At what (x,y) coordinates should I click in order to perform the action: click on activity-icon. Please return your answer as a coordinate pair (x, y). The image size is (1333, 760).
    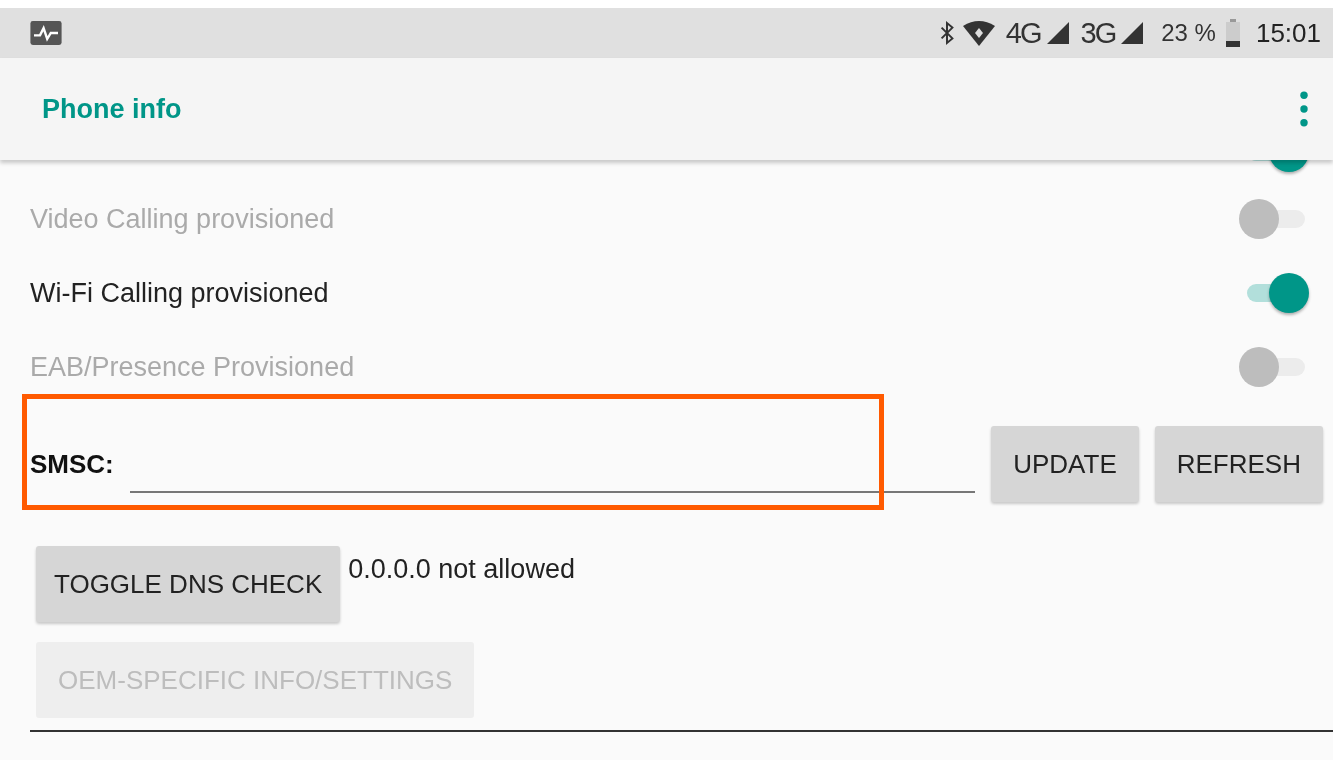
    Looking at the image, I should click on (46, 33).